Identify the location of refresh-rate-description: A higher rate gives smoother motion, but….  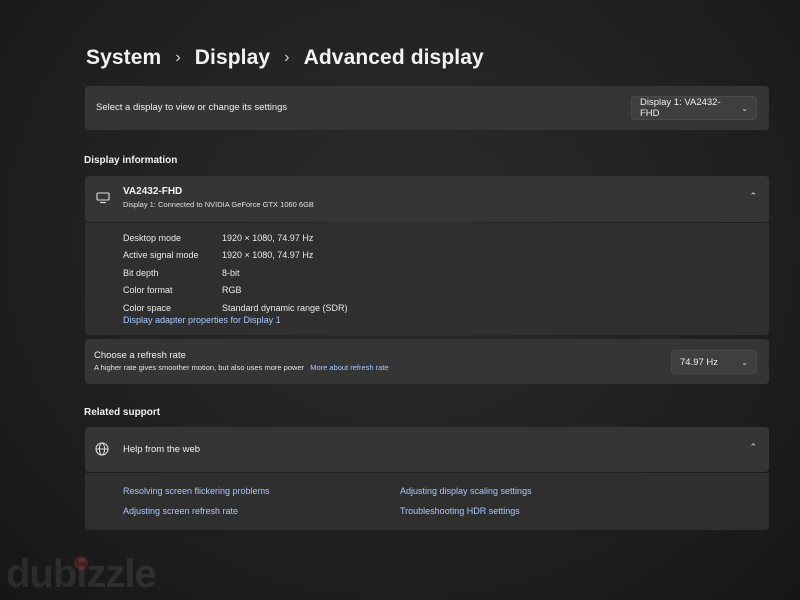
(241, 367).